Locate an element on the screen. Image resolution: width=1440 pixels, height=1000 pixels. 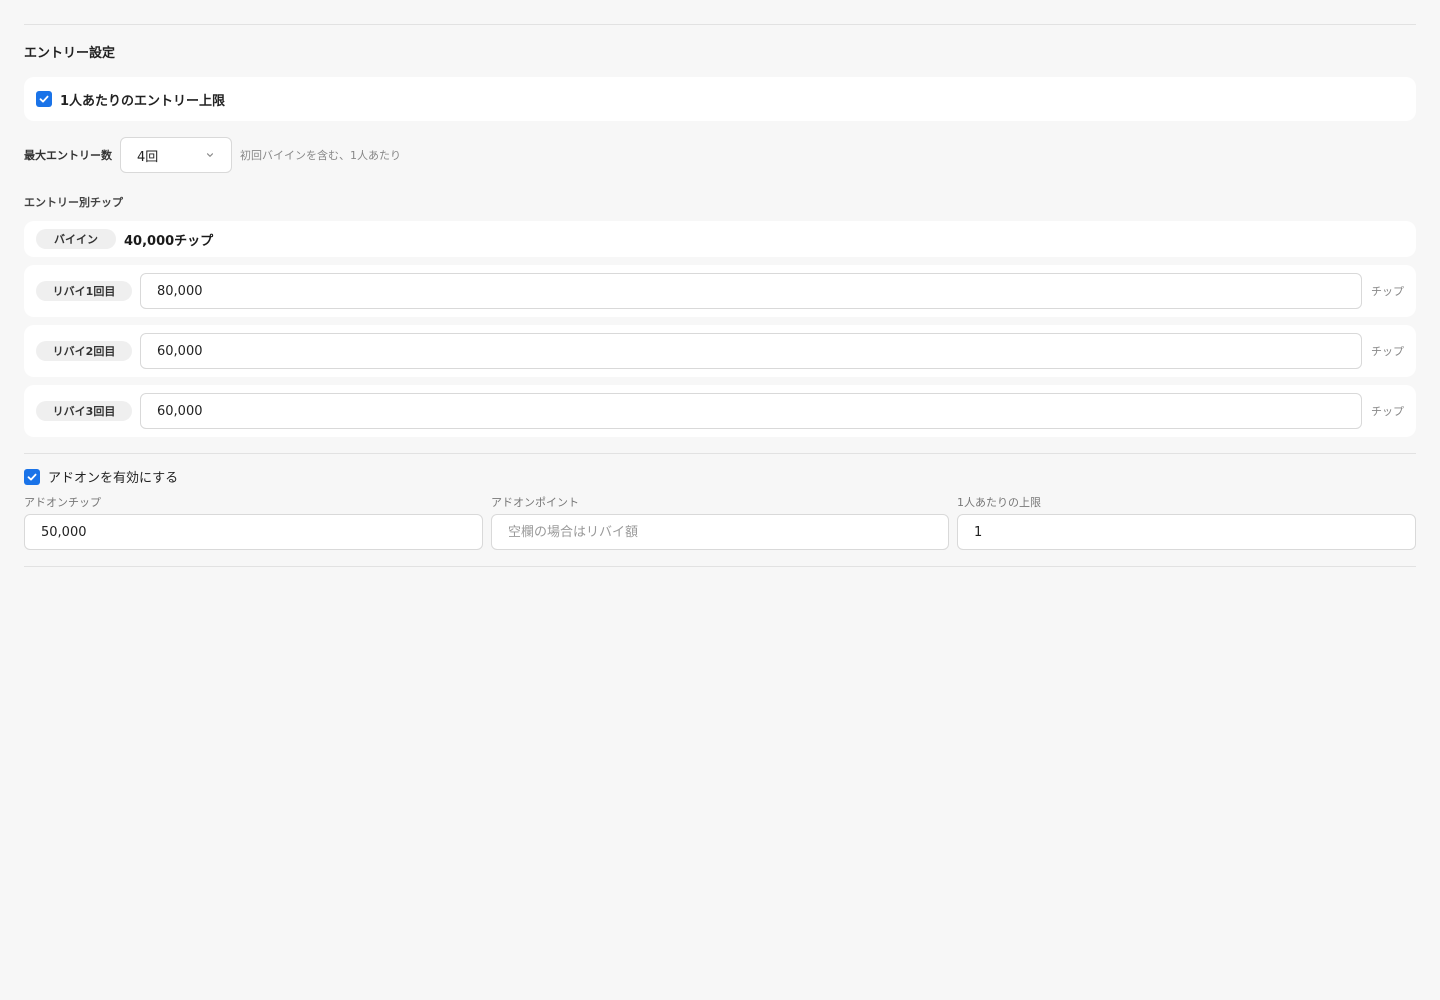
addon-chips-input is located at coordinates (253, 532).